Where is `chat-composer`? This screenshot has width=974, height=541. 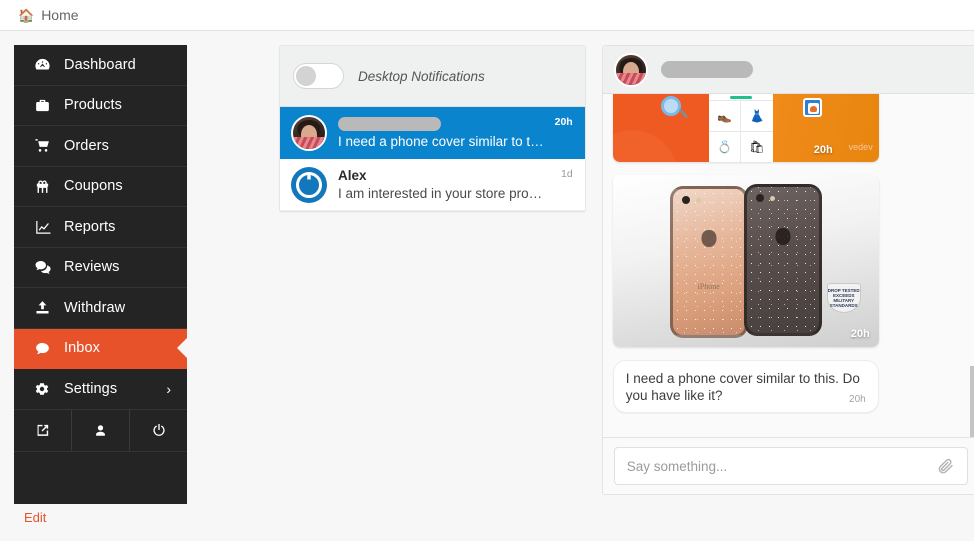
chat-composer is located at coordinates (788, 465).